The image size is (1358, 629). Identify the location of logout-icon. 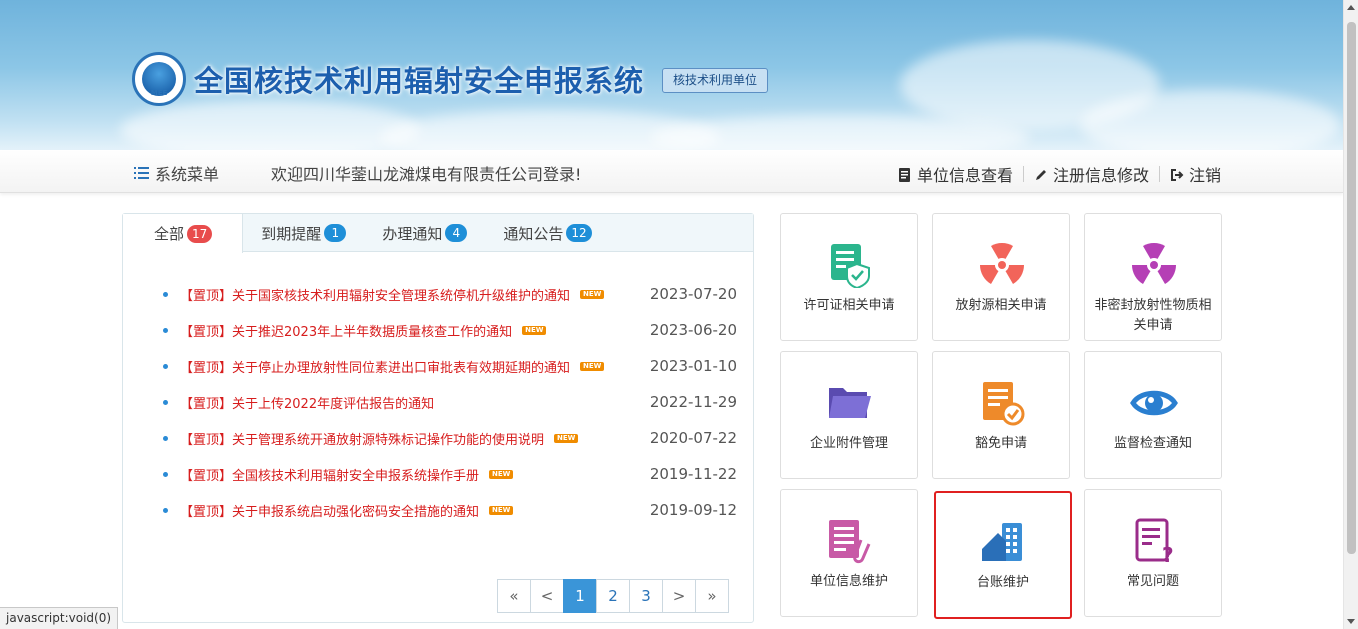
(1177, 174).